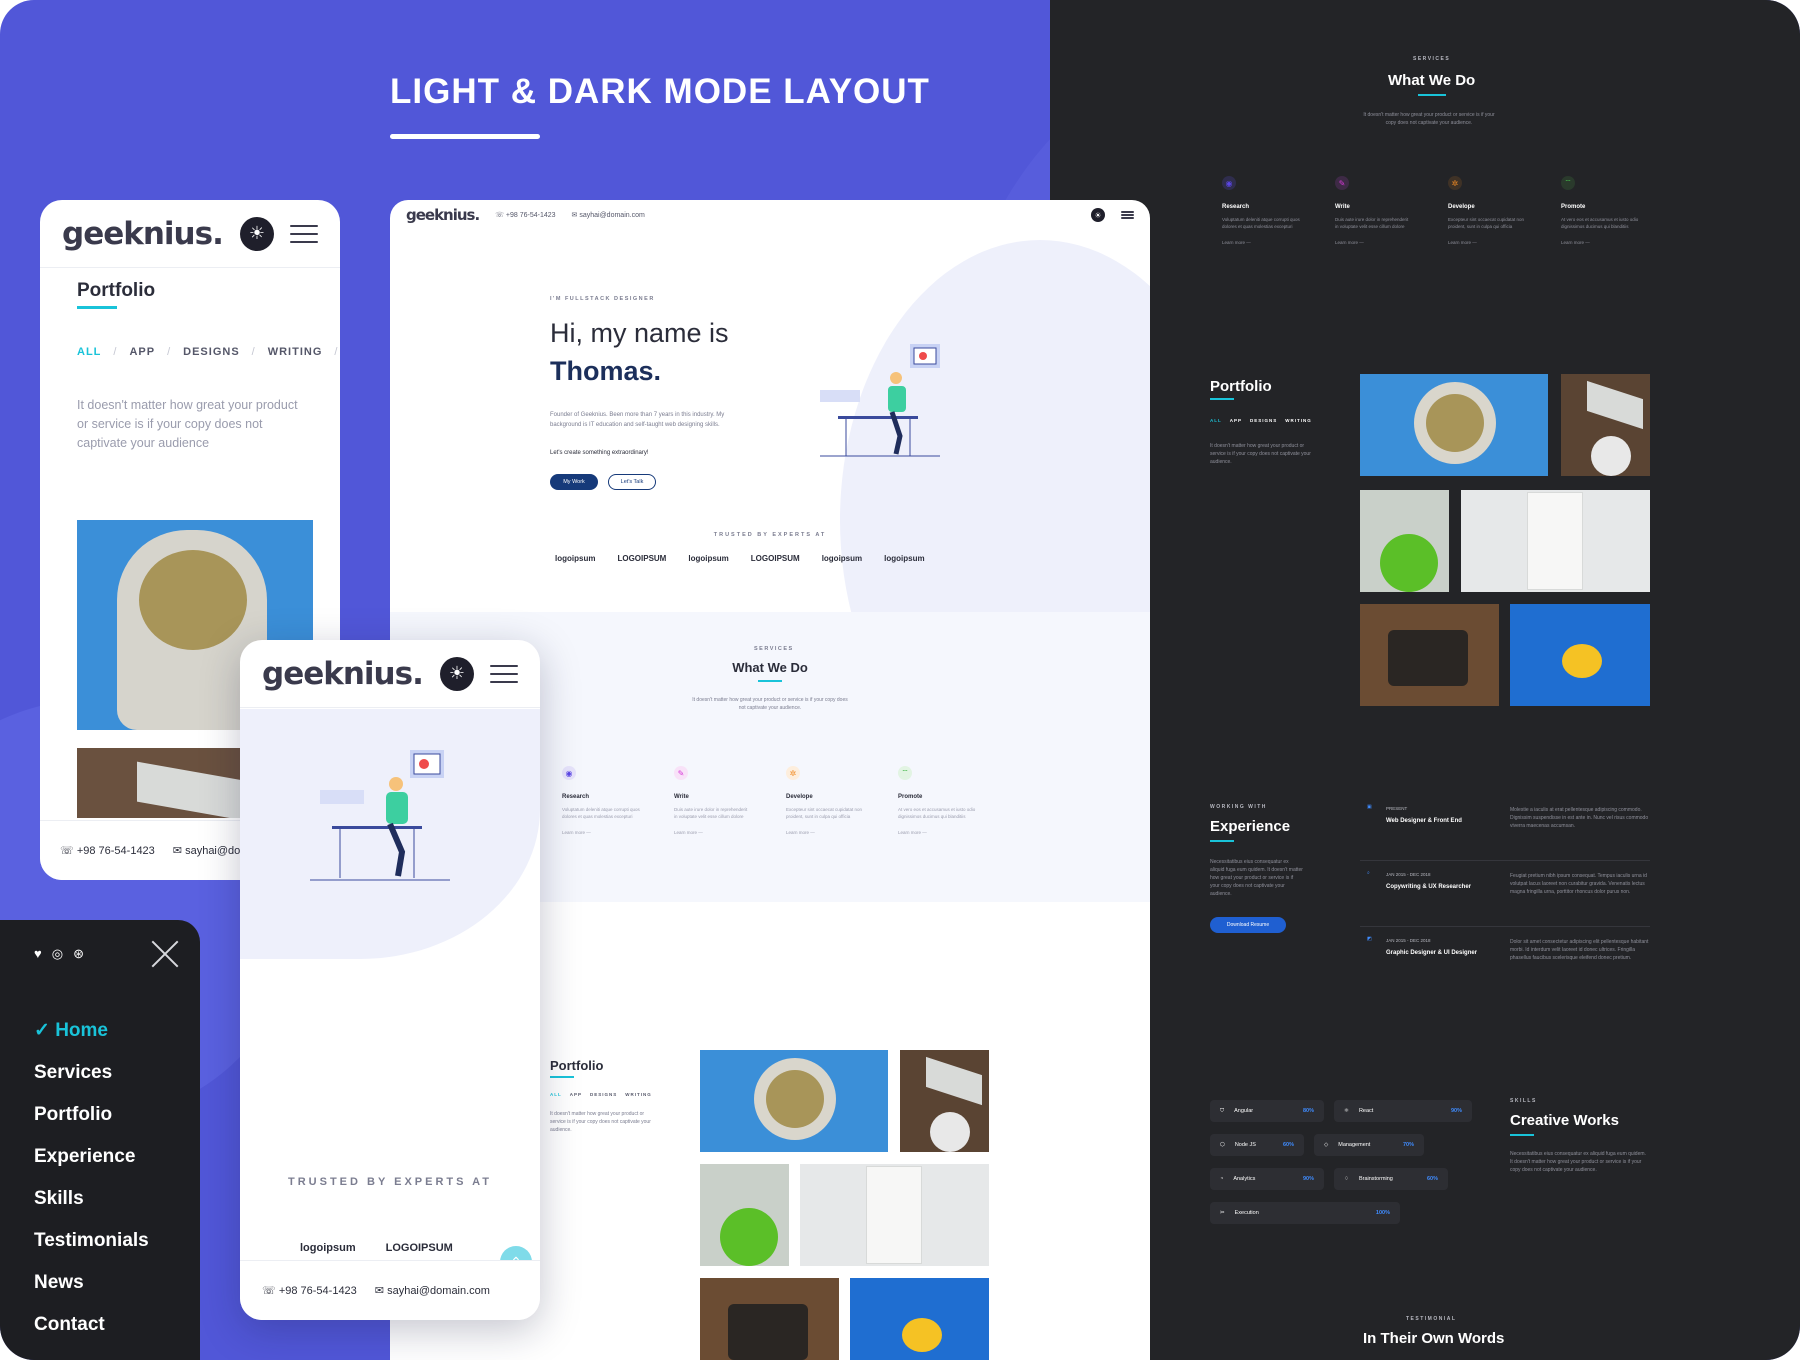  What do you see at coordinates (91, 1325) in the screenshot?
I see `nav-item-contact: Contact` at bounding box center [91, 1325].